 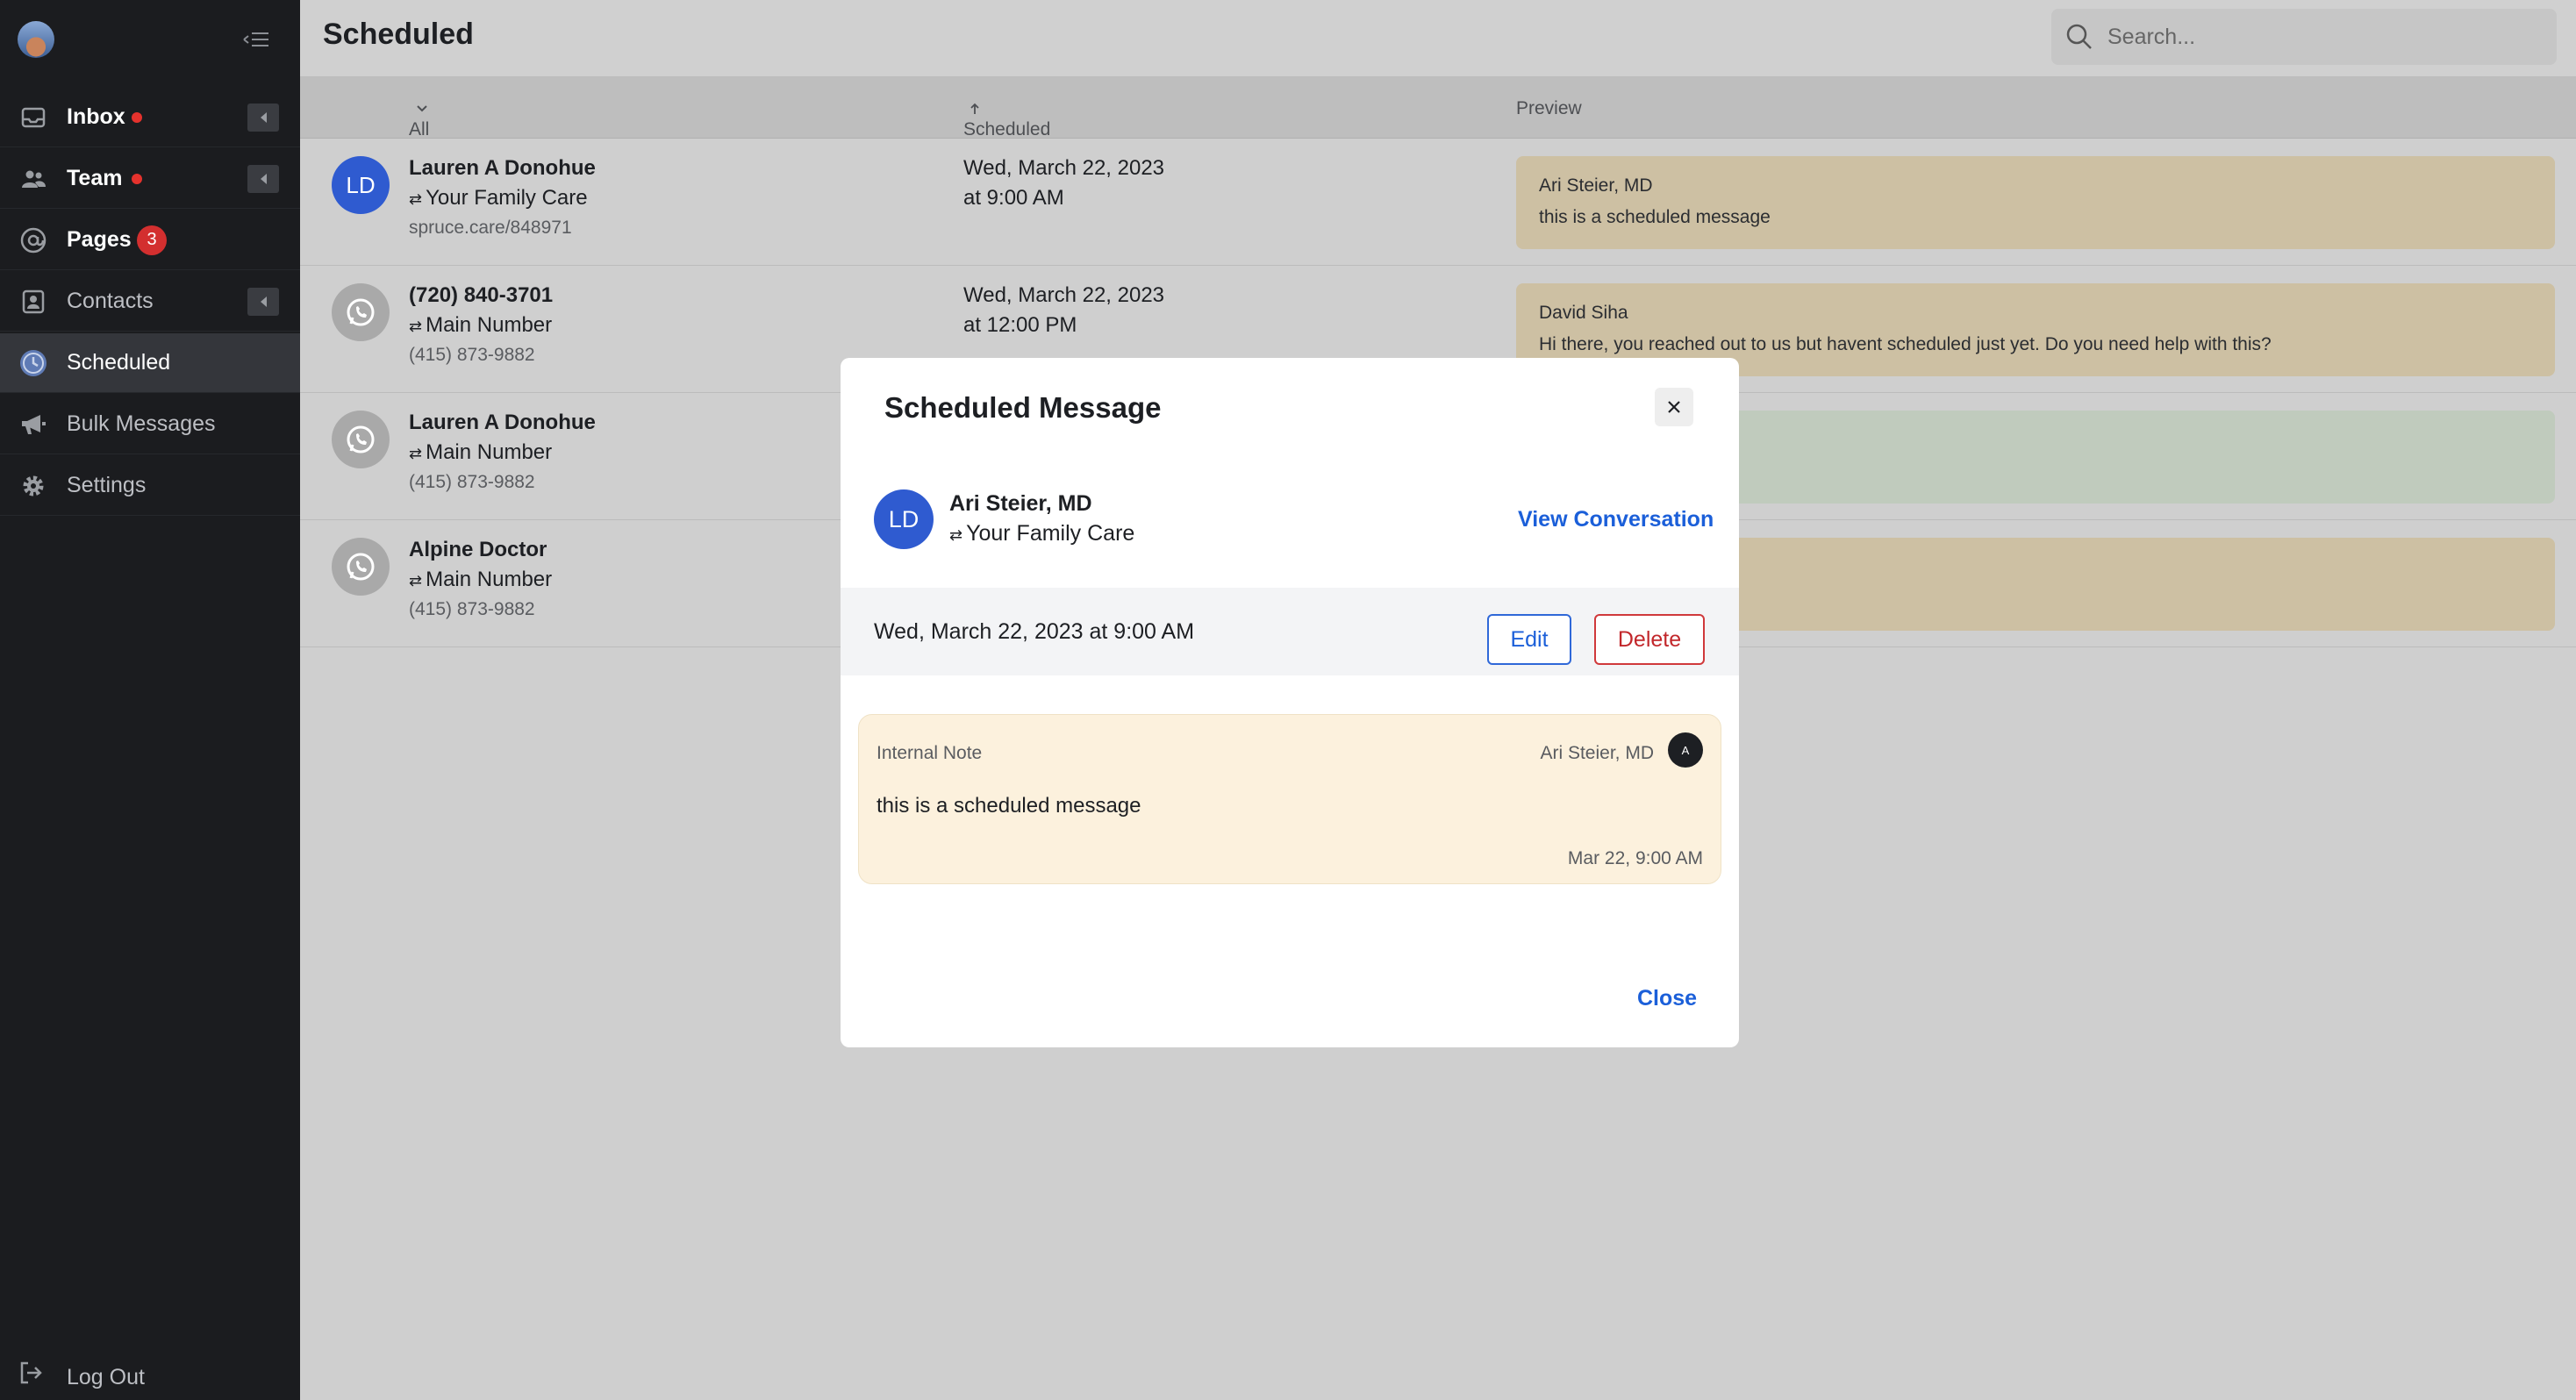 What do you see at coordinates (2325, 37) in the screenshot?
I see `search-input` at bounding box center [2325, 37].